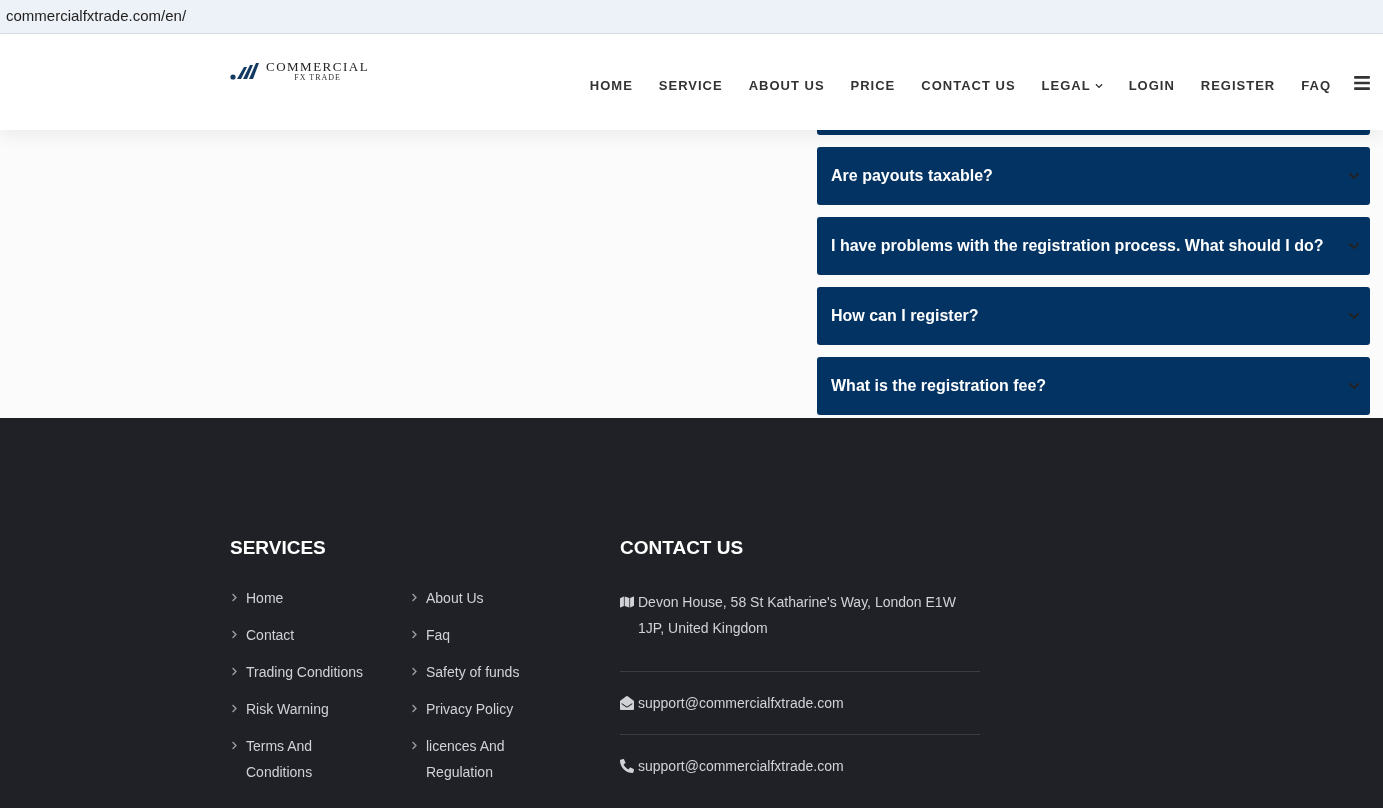 The width and height of the screenshot is (1383, 808). Describe the element at coordinates (1093, 246) in the screenshot. I see `faq-accordion-item: I have problems with the registration process. What should I do?` at that location.